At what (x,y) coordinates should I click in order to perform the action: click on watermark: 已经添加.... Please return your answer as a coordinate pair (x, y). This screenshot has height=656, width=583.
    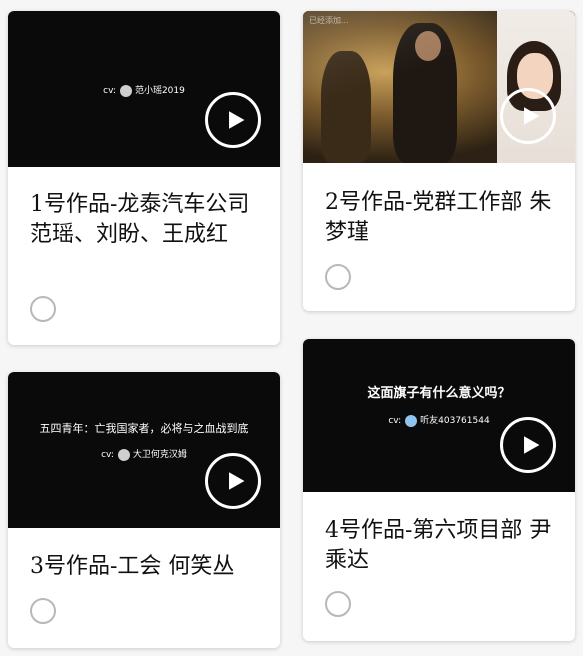
    Looking at the image, I should click on (329, 20).